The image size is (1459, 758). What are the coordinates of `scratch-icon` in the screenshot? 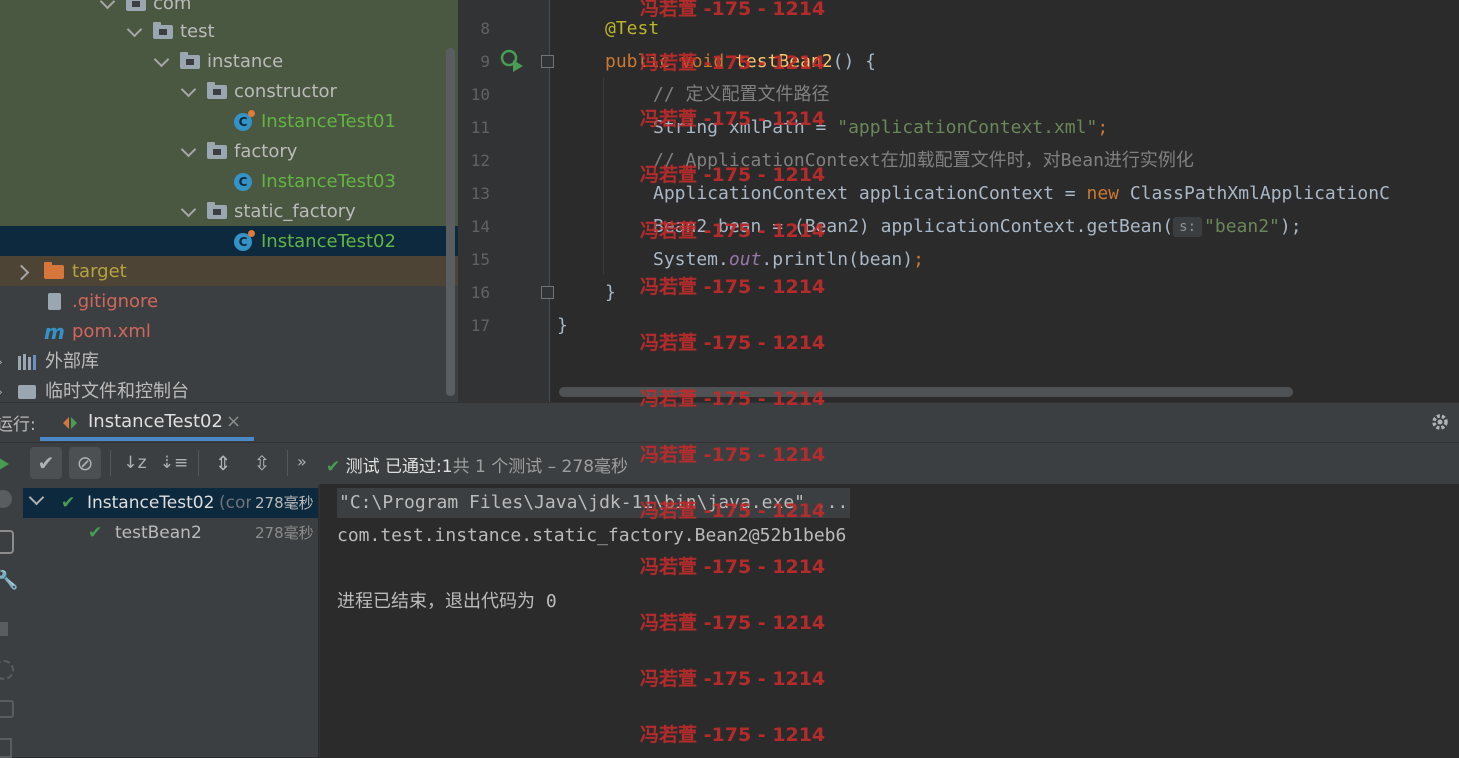 It's located at (27, 392).